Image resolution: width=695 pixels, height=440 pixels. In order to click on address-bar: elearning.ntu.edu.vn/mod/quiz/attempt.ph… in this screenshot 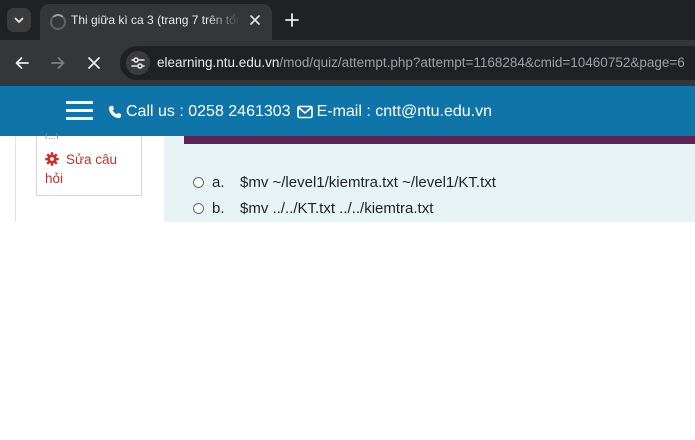, I will do `click(407, 63)`.